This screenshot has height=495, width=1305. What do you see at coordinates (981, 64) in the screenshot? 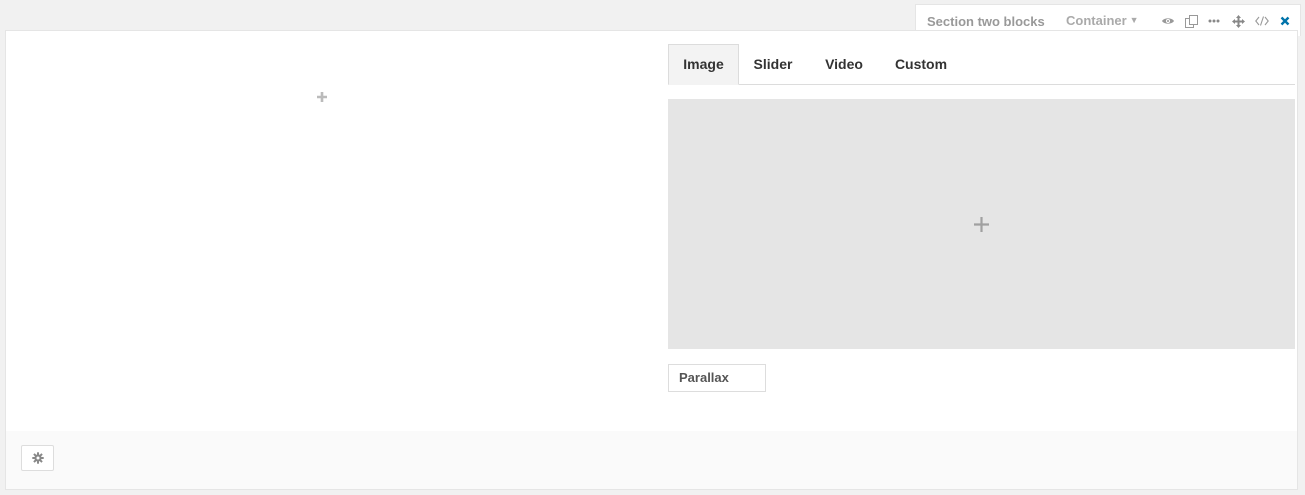
I see `media-tabs: Image Slider Video Custom` at bounding box center [981, 64].